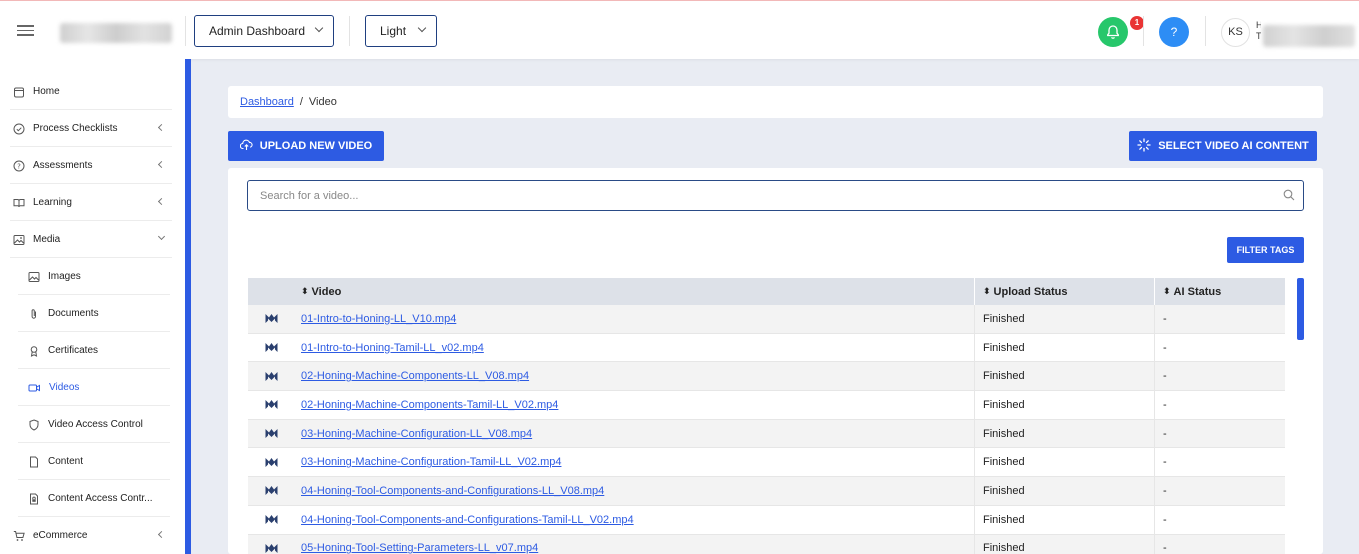 The height and width of the screenshot is (554, 1359). I want to click on video-link: 01-Intro-to-Honing-Tamil-LL_v02.mp4, so click(392, 348).